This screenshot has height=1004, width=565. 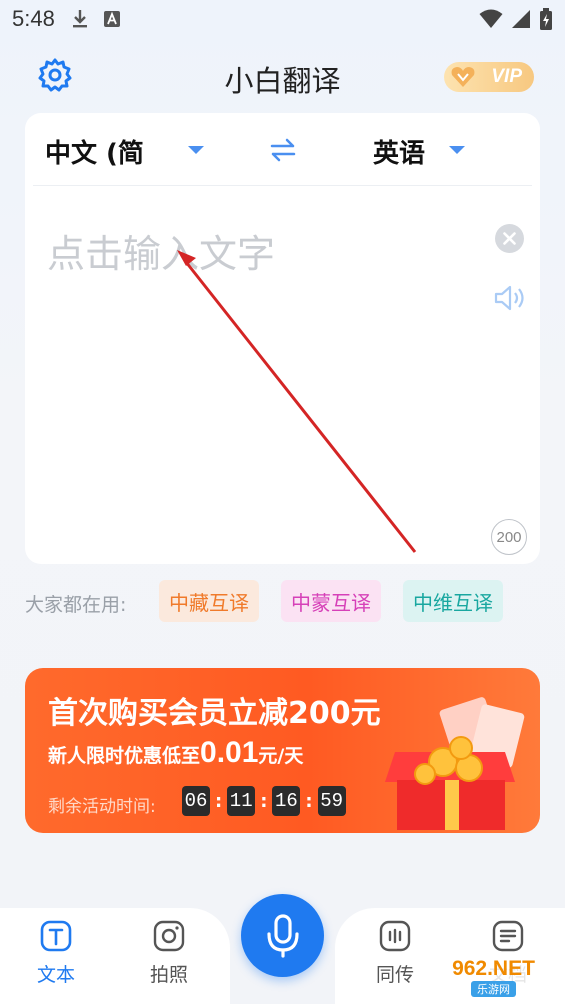 I want to click on gift-box-icon, so click(x=455, y=763).